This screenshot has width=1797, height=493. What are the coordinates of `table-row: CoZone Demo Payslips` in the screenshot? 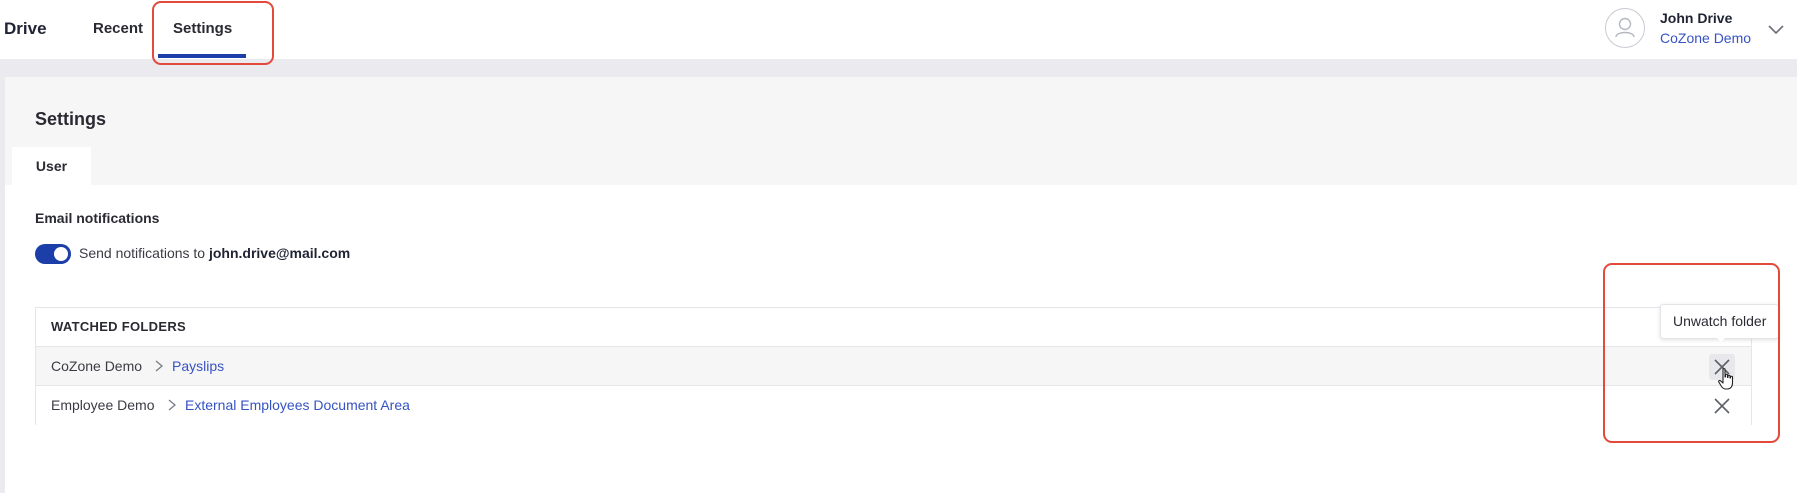 It's located at (893, 366).